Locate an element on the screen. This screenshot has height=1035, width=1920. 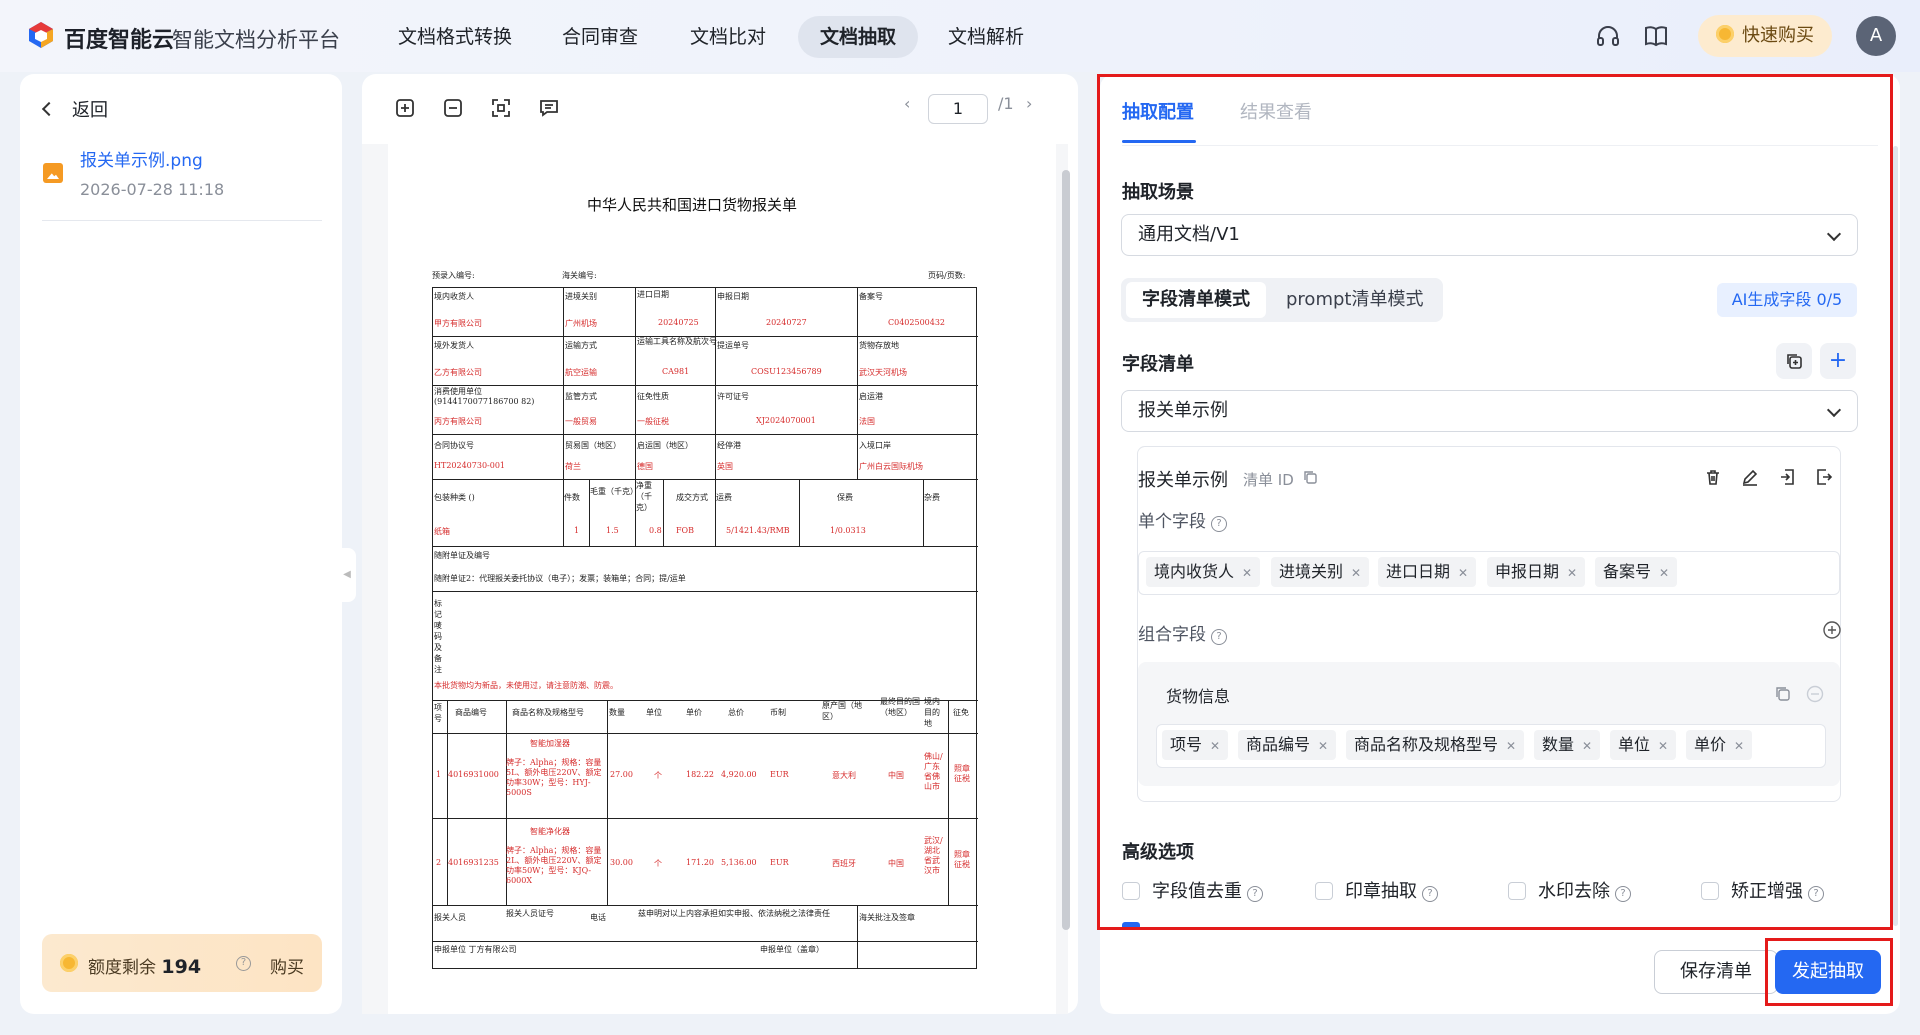
label-phone: 电话 is located at coordinates (598, 917).